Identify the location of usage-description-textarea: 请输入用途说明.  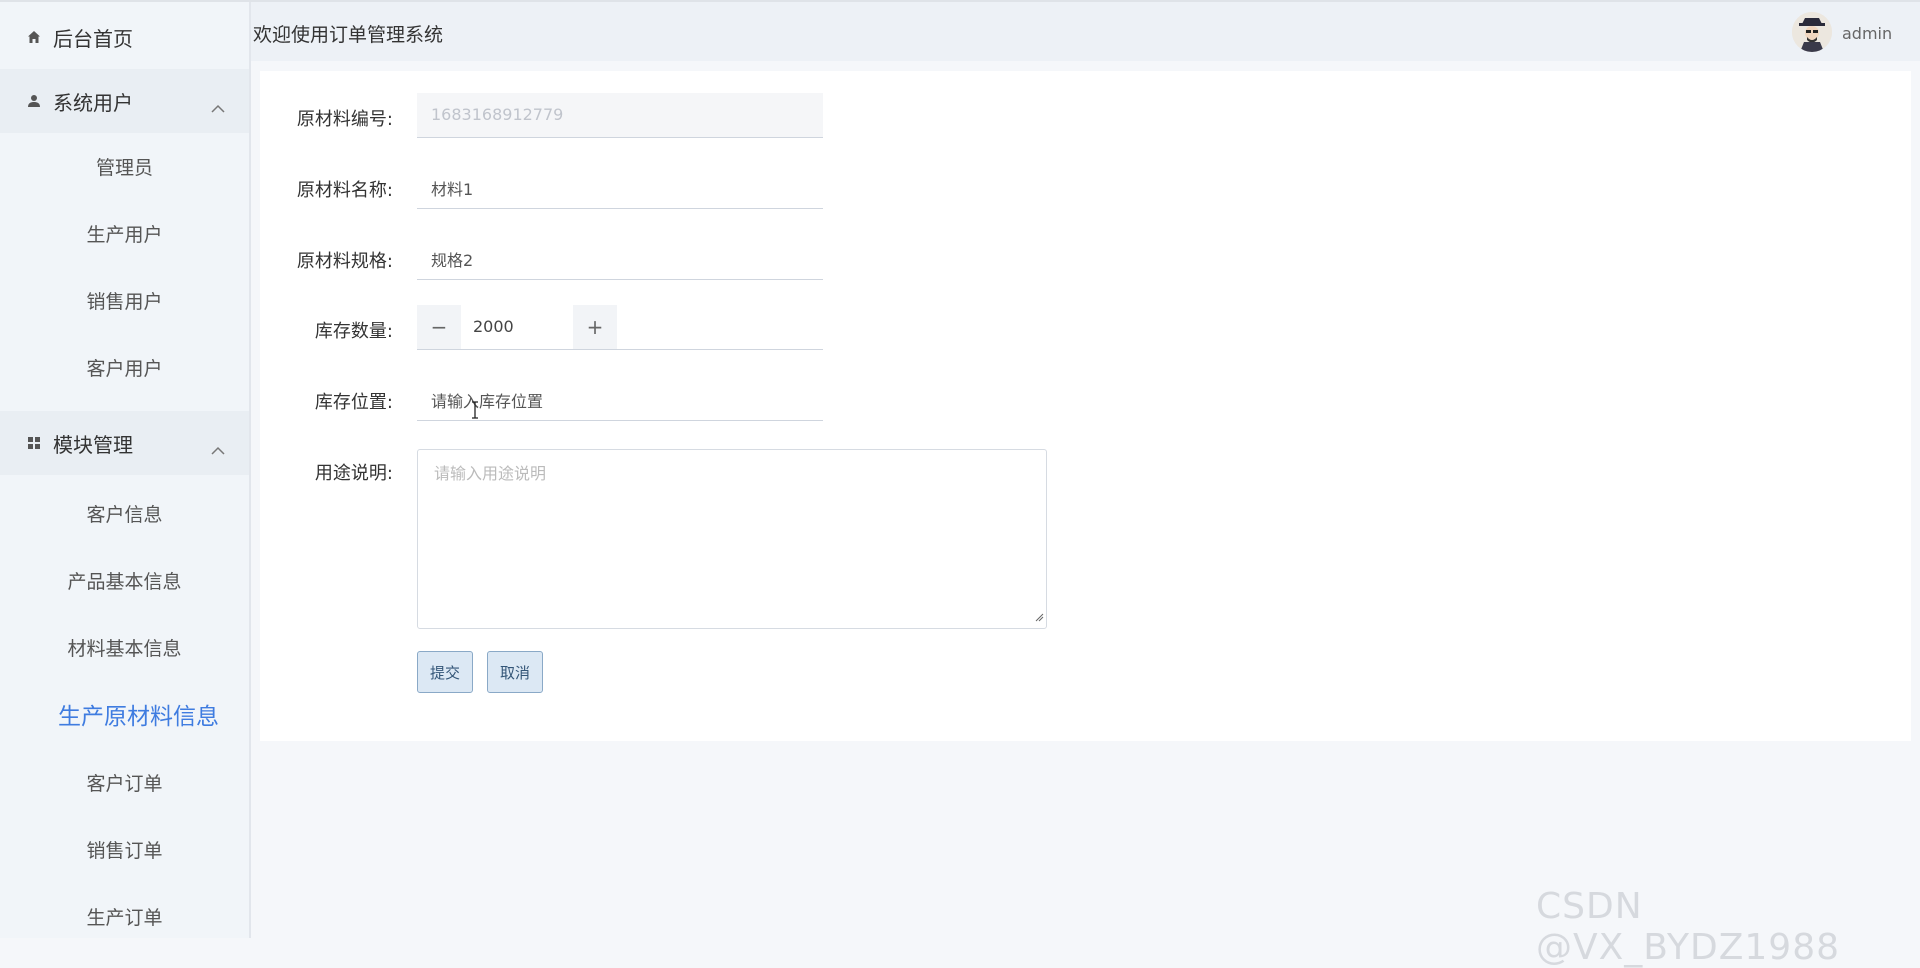
(732, 539).